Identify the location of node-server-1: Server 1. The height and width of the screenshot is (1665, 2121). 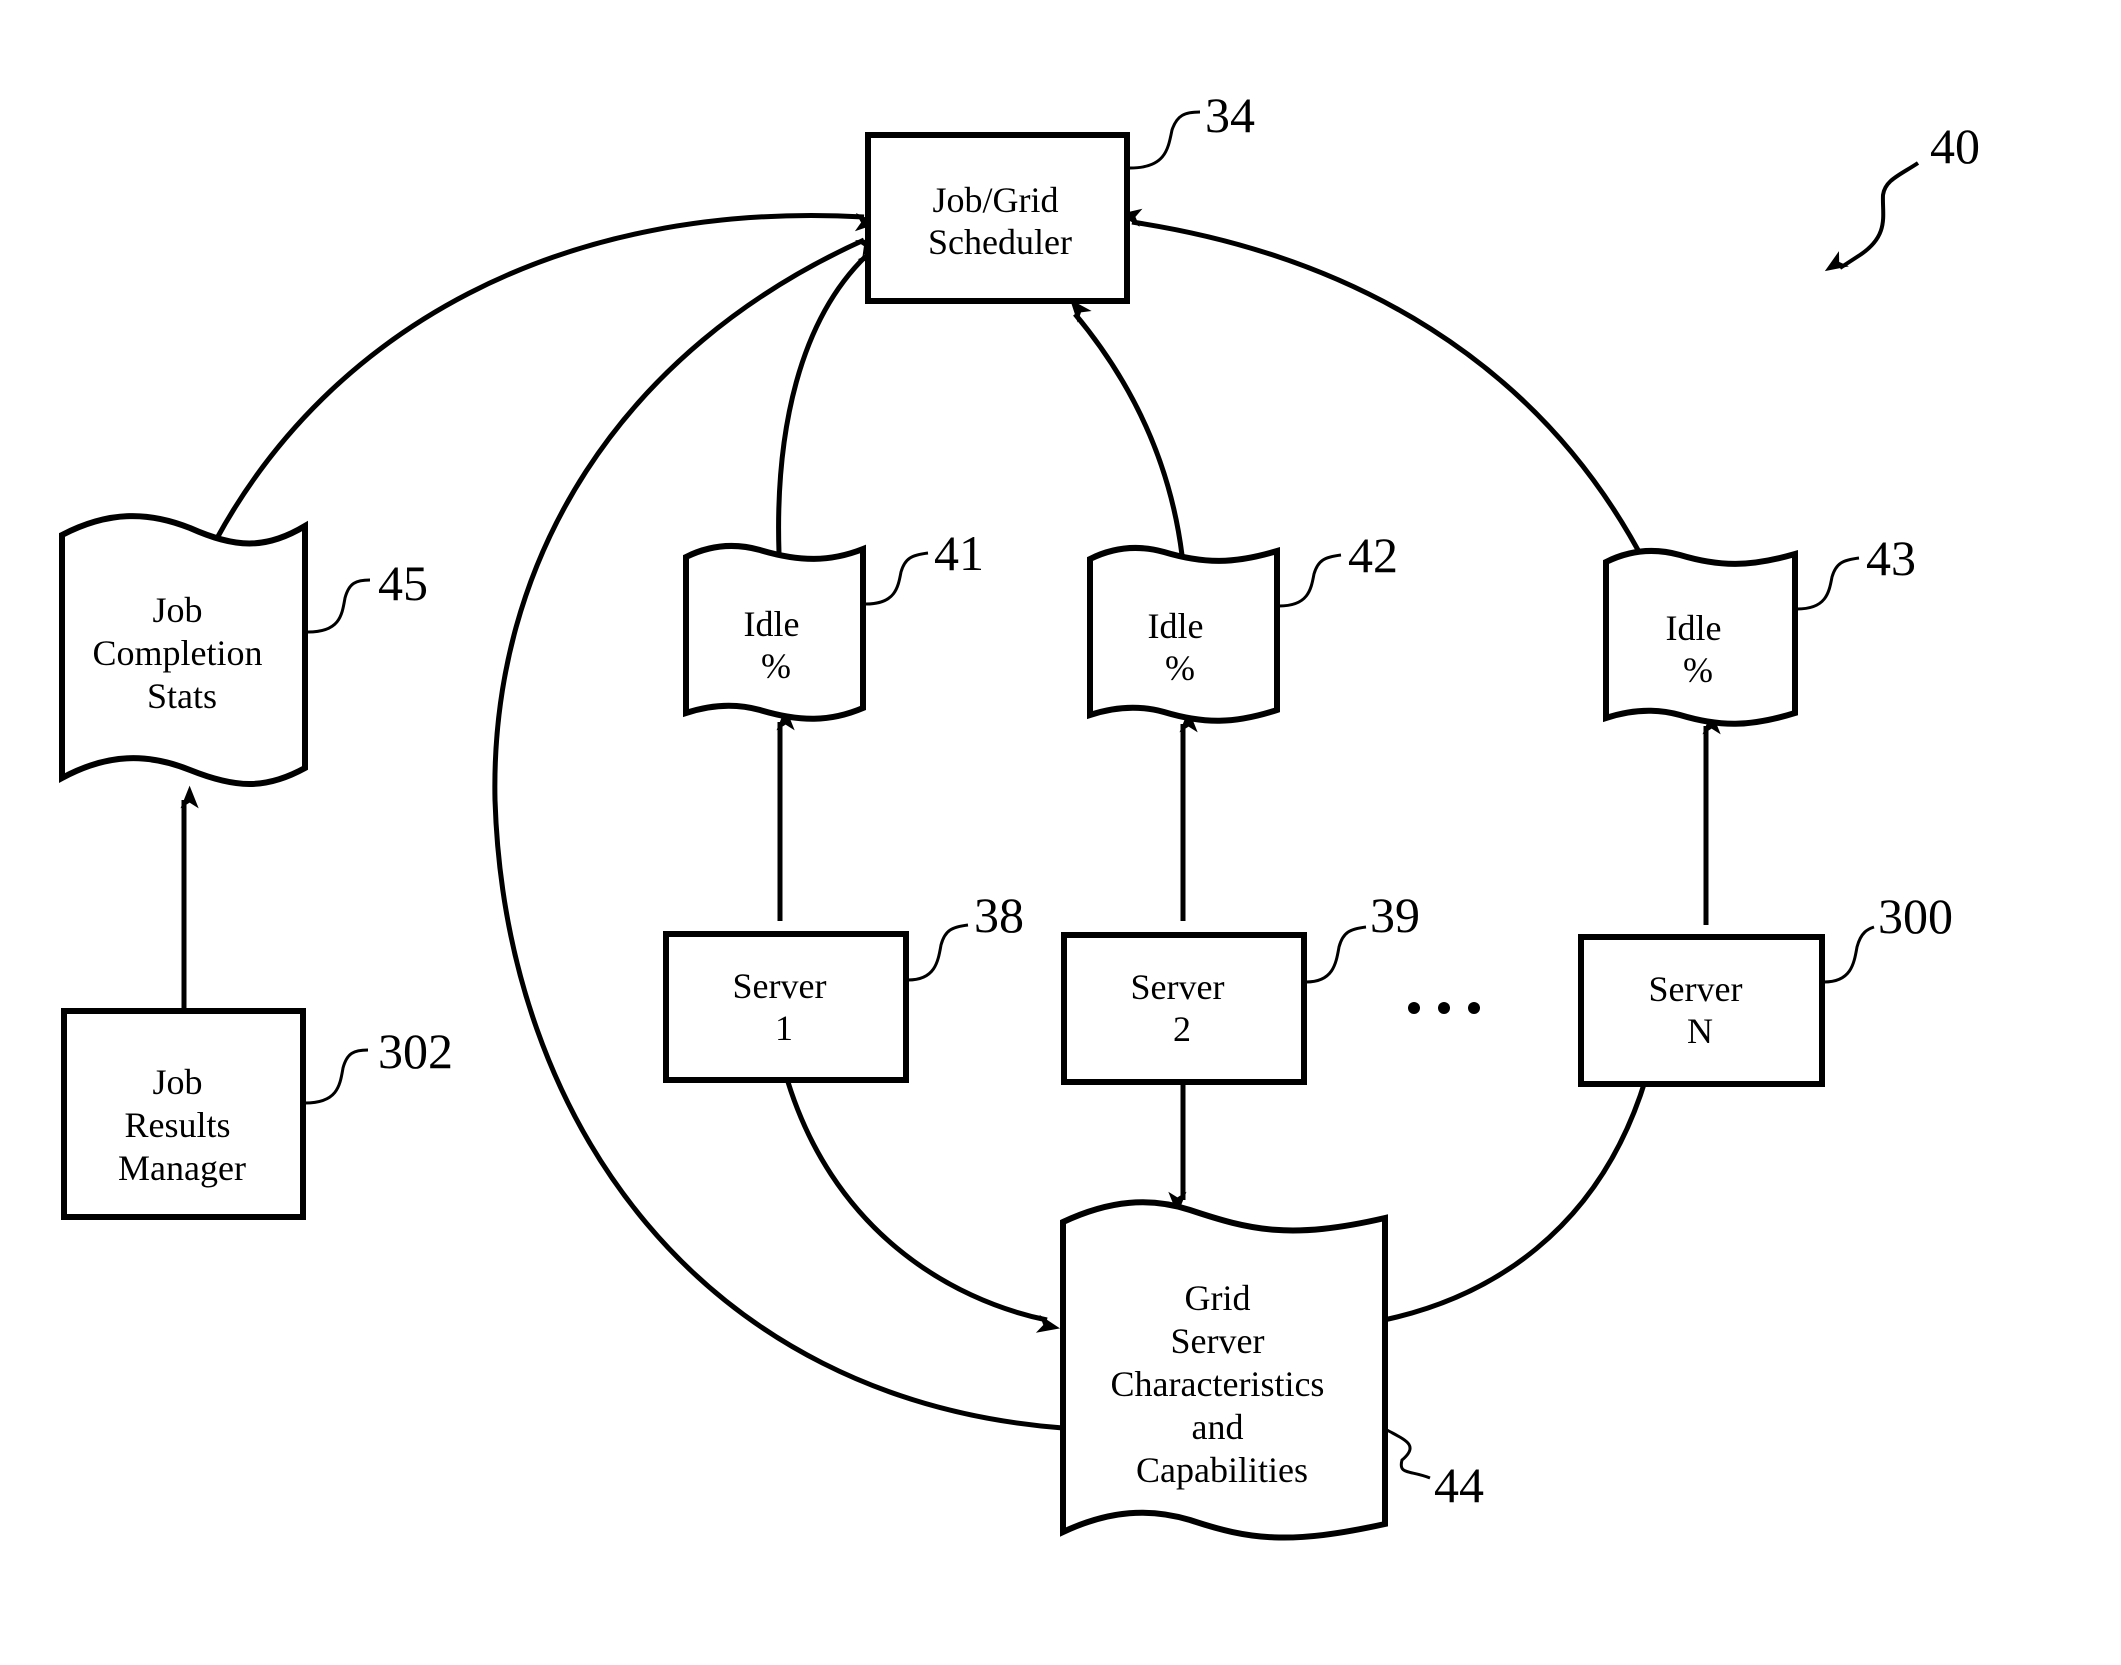
(786, 1007).